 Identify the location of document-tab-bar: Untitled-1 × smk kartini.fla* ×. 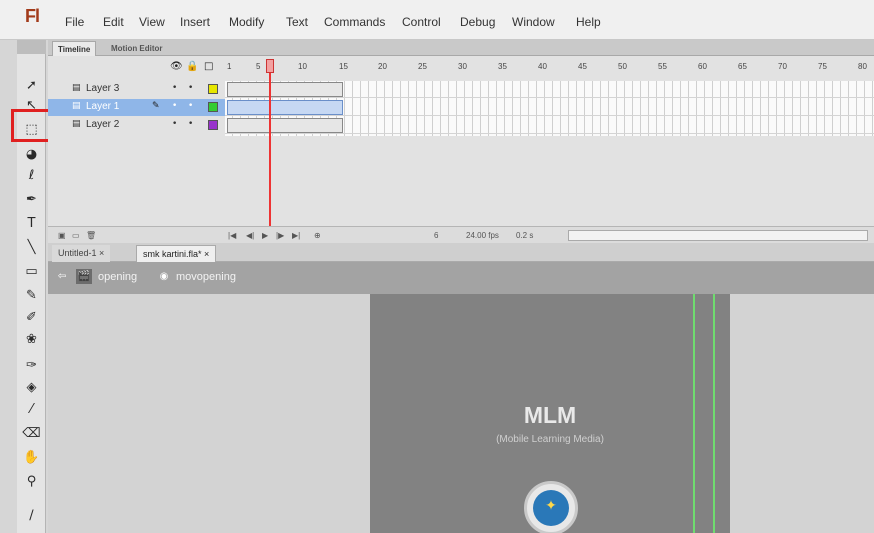
(461, 252).